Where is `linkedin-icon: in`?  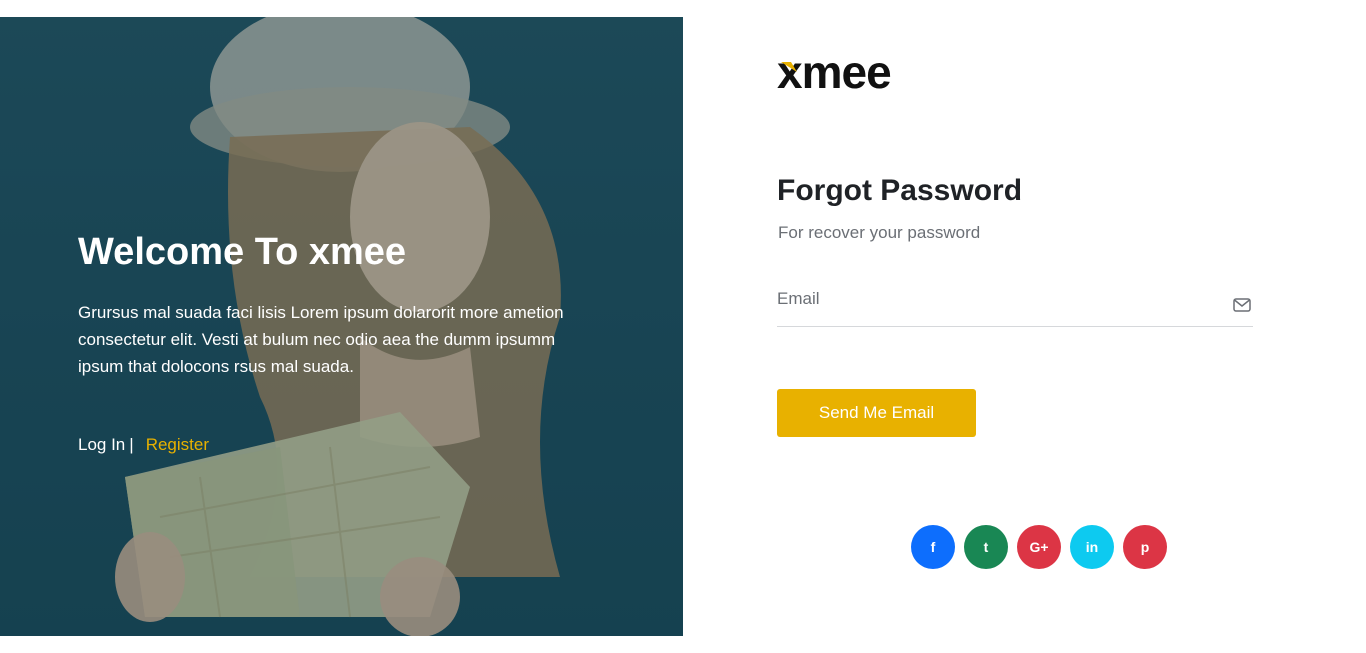
linkedin-icon: in is located at coordinates (1092, 547).